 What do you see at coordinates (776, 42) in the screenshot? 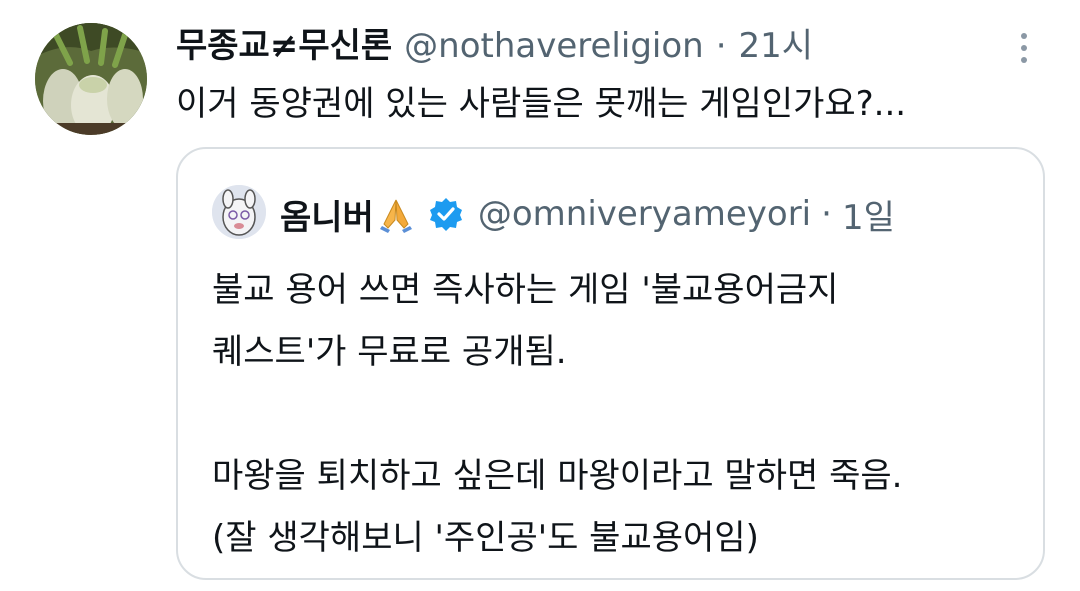
I see `tweet-time: 21시` at bounding box center [776, 42].